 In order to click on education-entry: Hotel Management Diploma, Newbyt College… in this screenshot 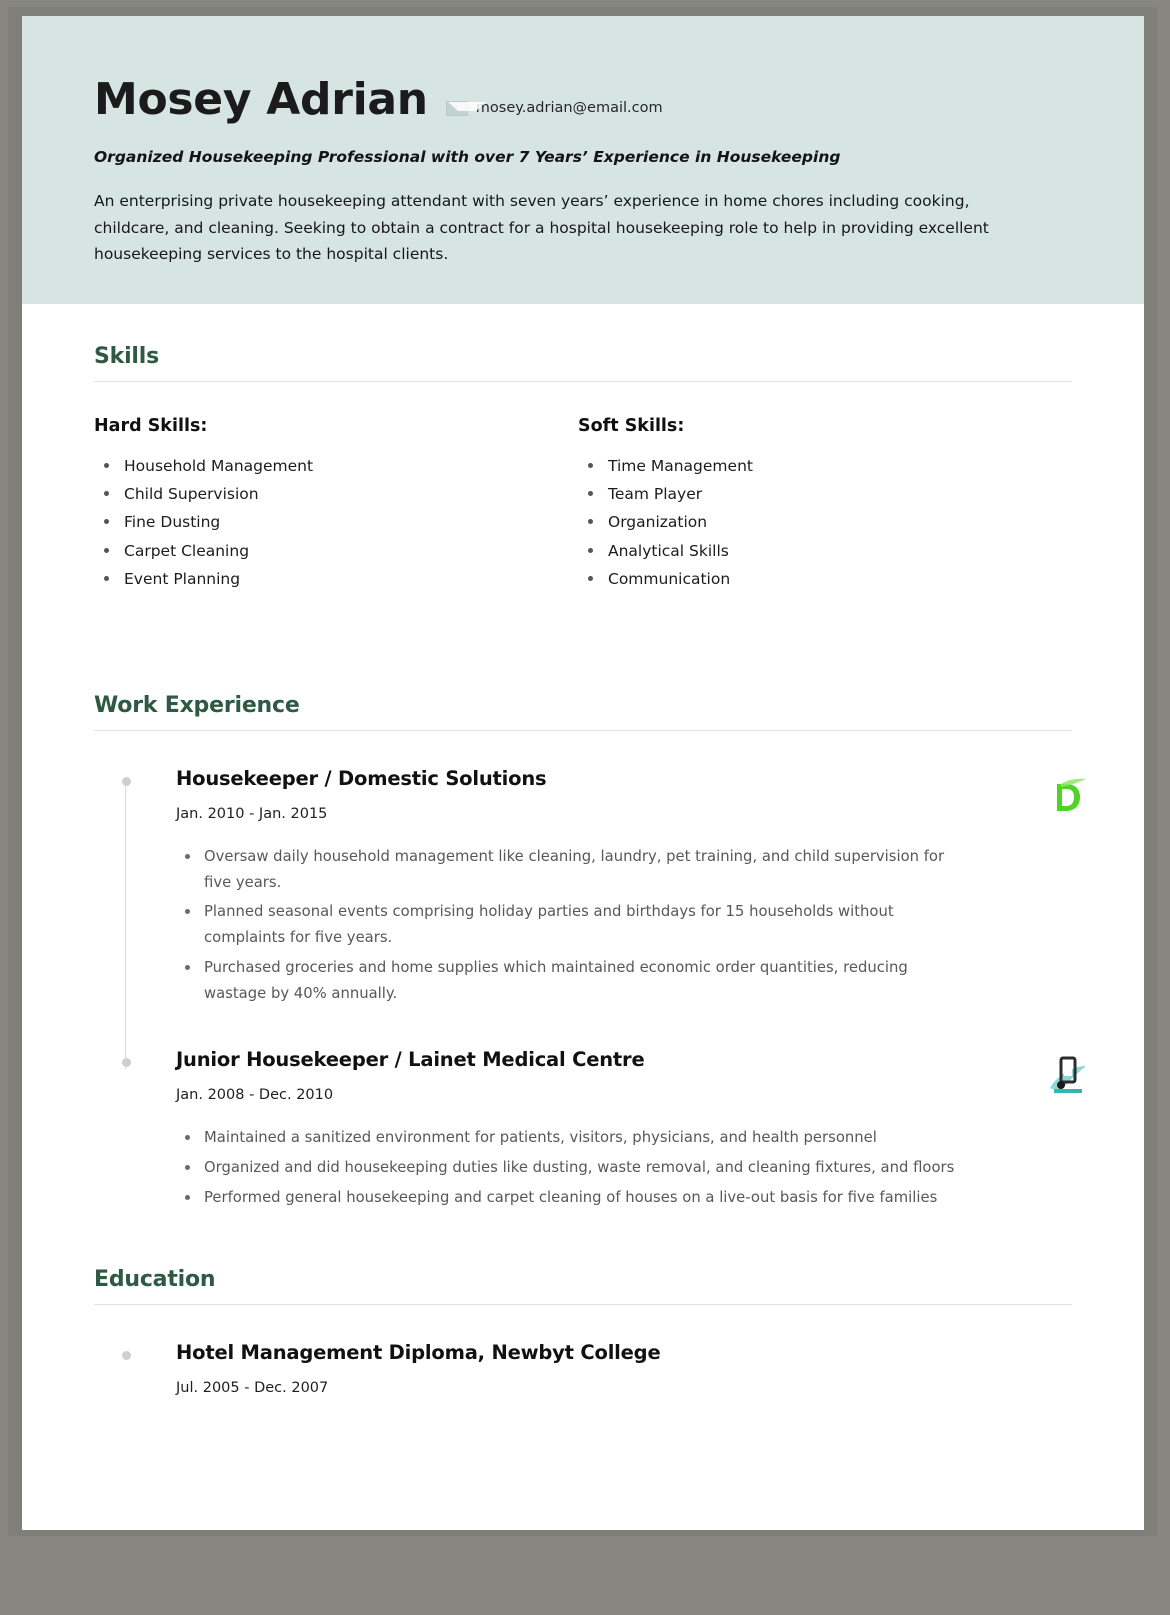, I will do `click(597, 1368)`.